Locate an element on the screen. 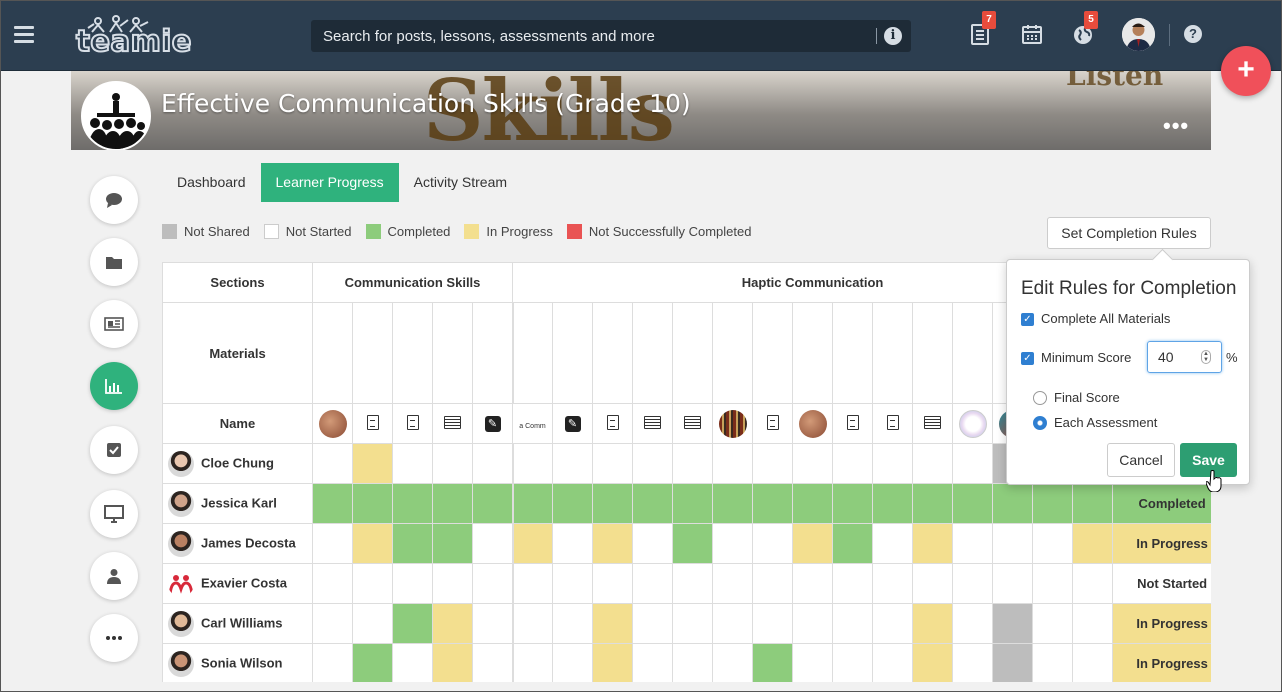 The width and height of the screenshot is (1282, 692). sidebar-discussion-button is located at coordinates (114, 200).